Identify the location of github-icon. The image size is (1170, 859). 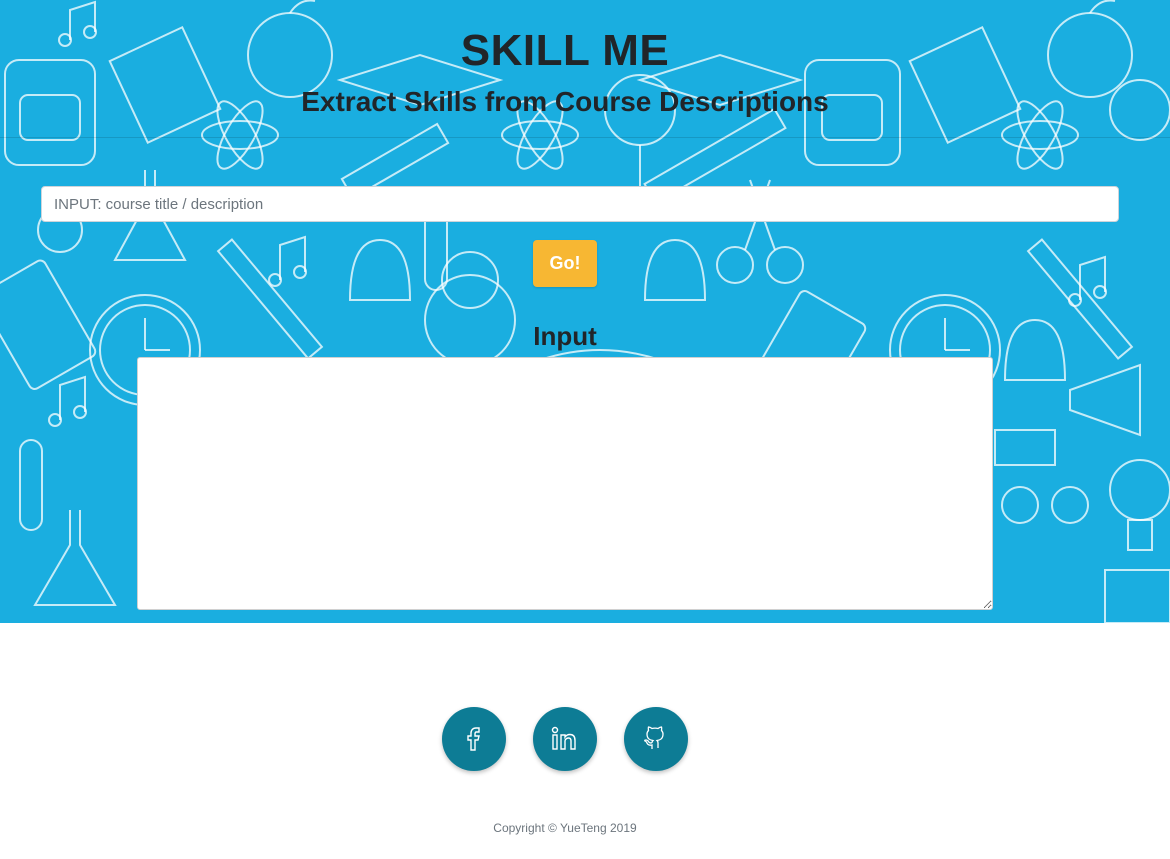
(656, 739).